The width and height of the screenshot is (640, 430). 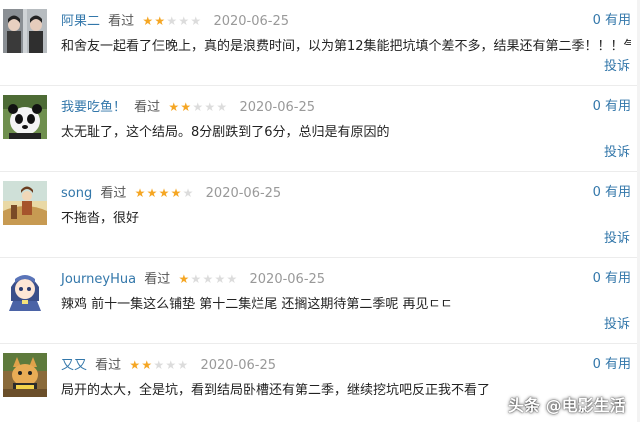 I want to click on username-link: 我要吃鱼！, so click(x=93, y=107).